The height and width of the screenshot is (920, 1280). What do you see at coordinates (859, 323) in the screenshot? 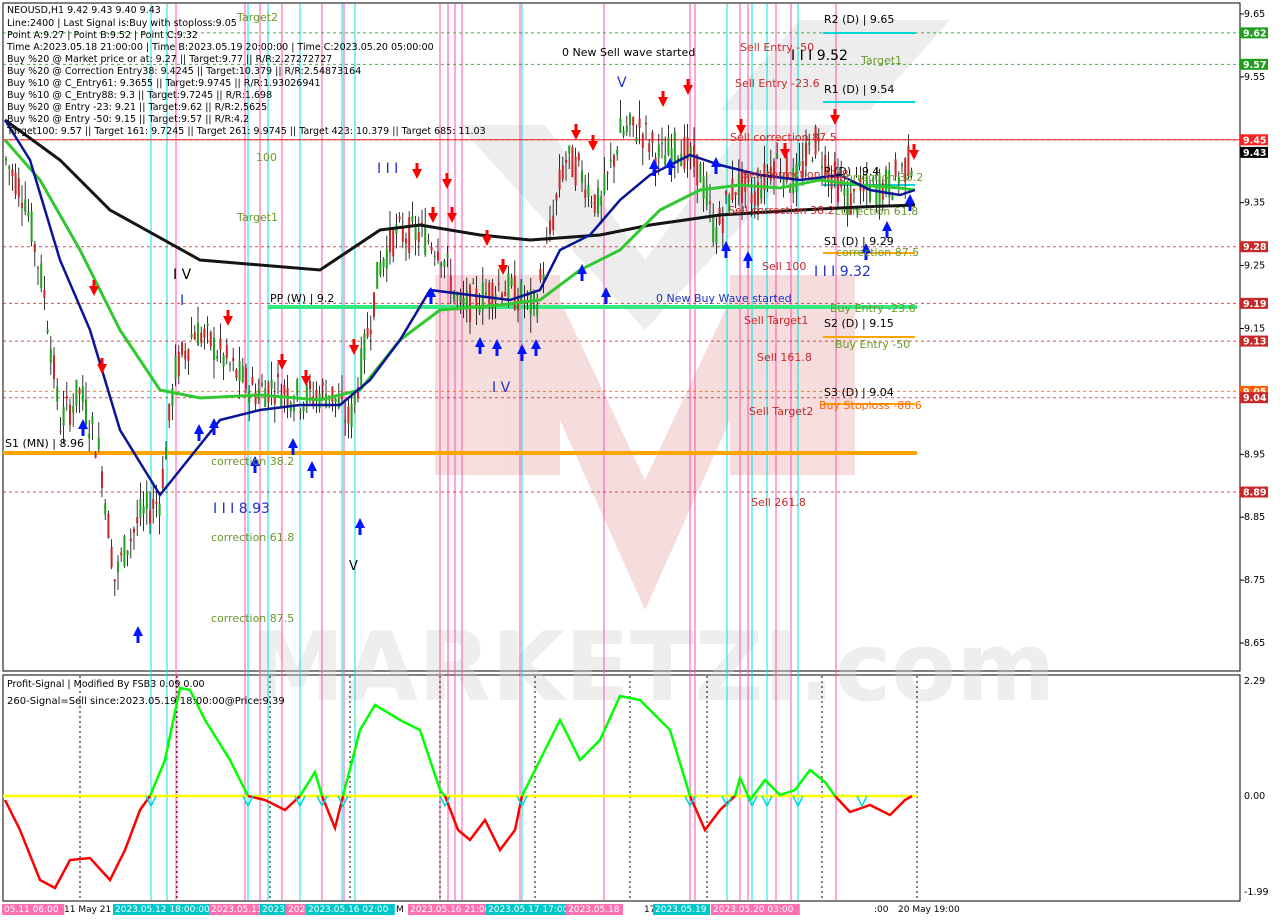
I see `s2-label: S2 (D) | 9.15` at bounding box center [859, 323].